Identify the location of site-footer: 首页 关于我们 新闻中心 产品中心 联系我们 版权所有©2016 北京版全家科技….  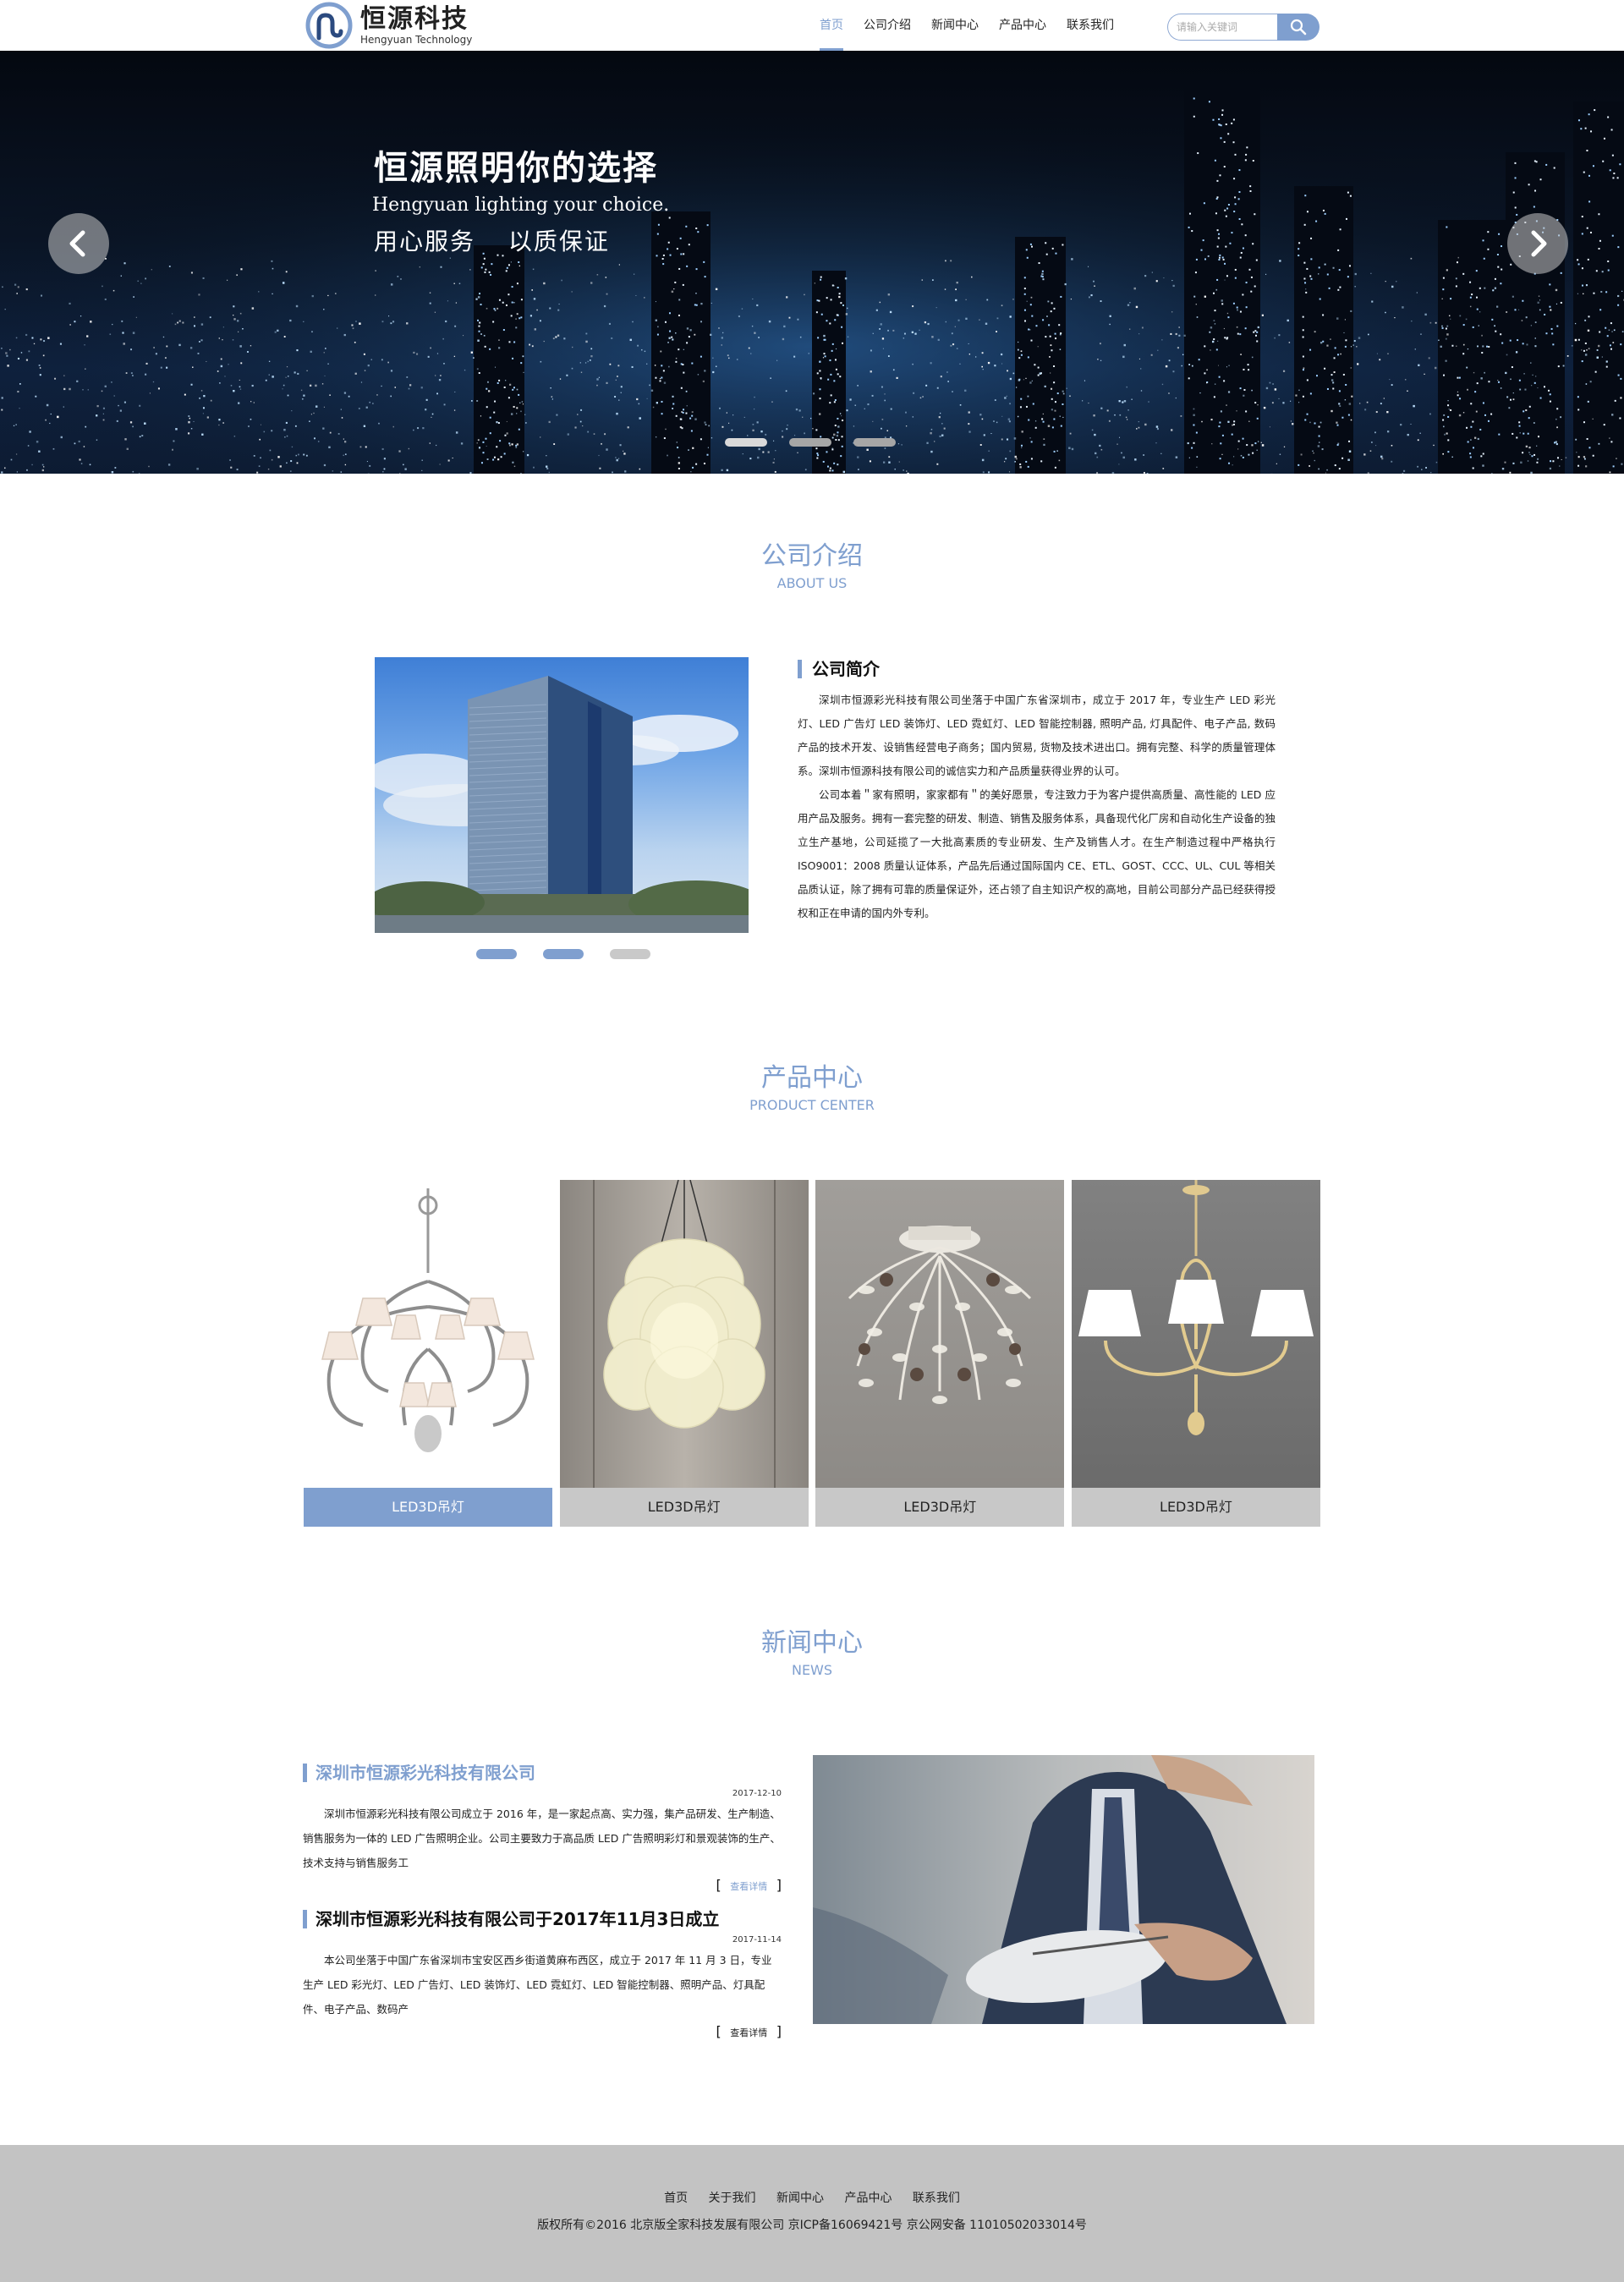
(812, 2213).